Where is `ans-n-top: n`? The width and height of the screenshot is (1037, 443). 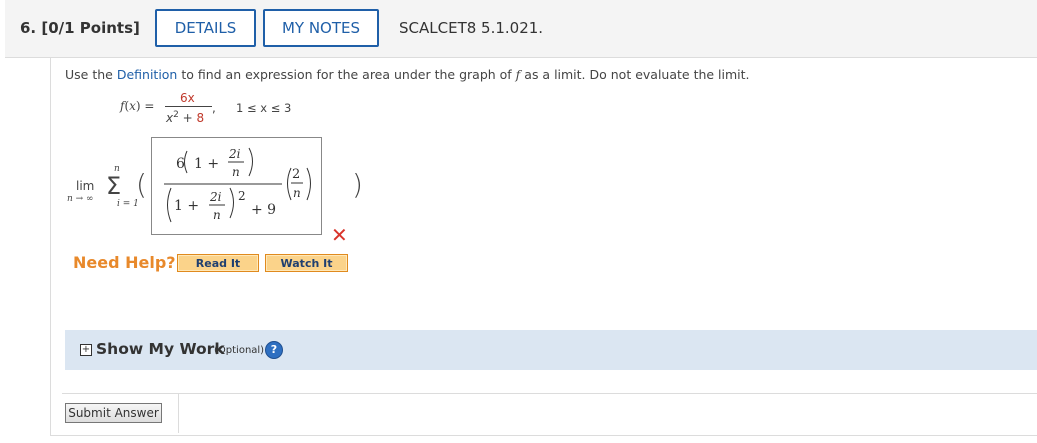 ans-n-top: n is located at coordinates (236, 172).